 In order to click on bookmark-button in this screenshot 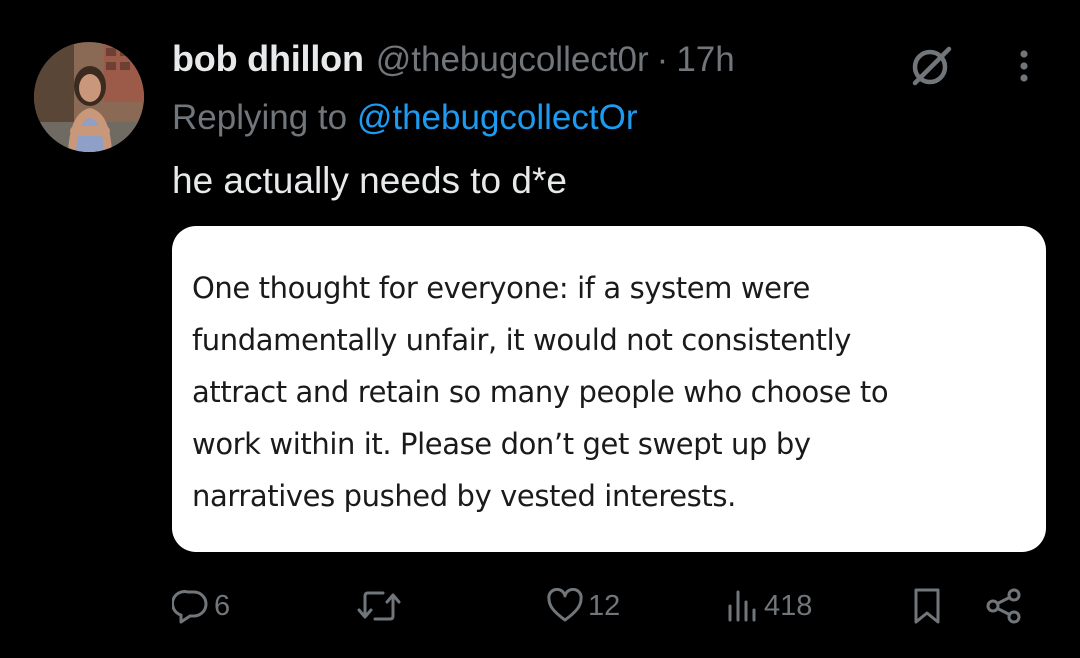, I will do `click(927, 606)`.